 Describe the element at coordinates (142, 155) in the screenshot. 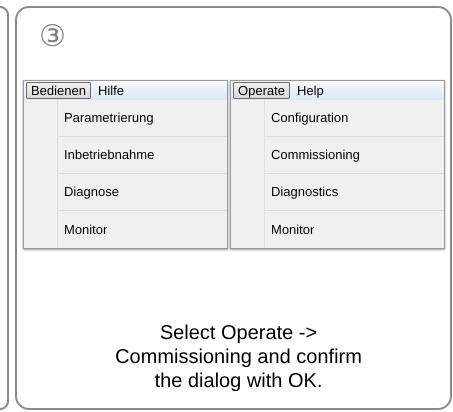

I see `menu-item: Inbetriebnahme` at that location.